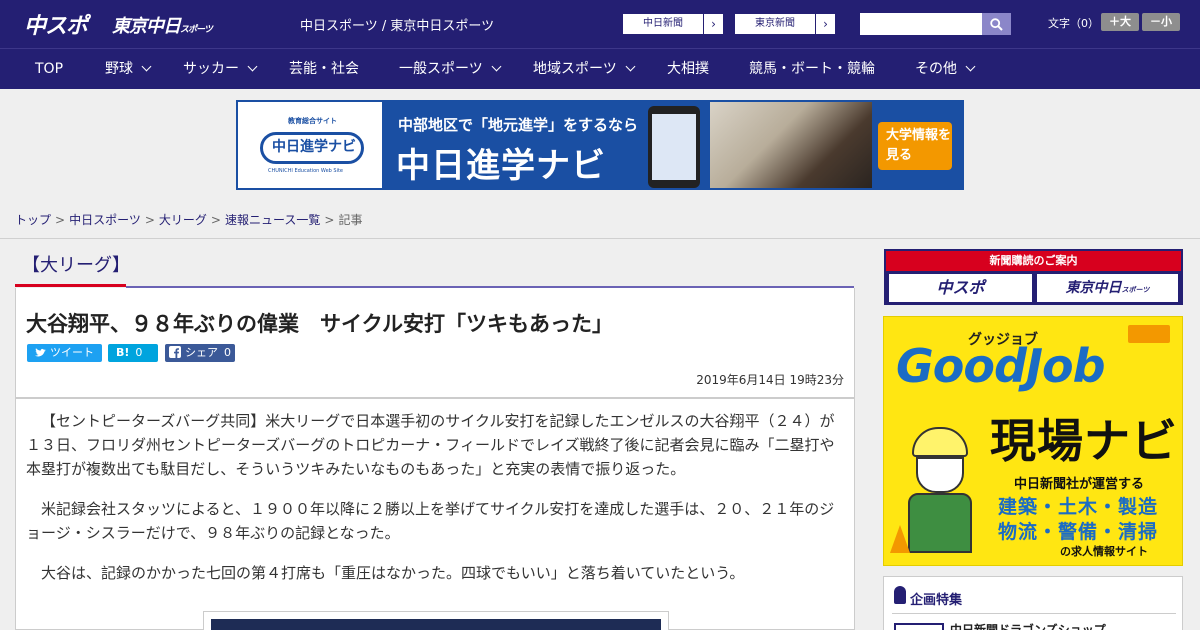 The height and width of the screenshot is (630, 1200). What do you see at coordinates (139, 352) in the screenshot?
I see `hatena-count: 0` at bounding box center [139, 352].